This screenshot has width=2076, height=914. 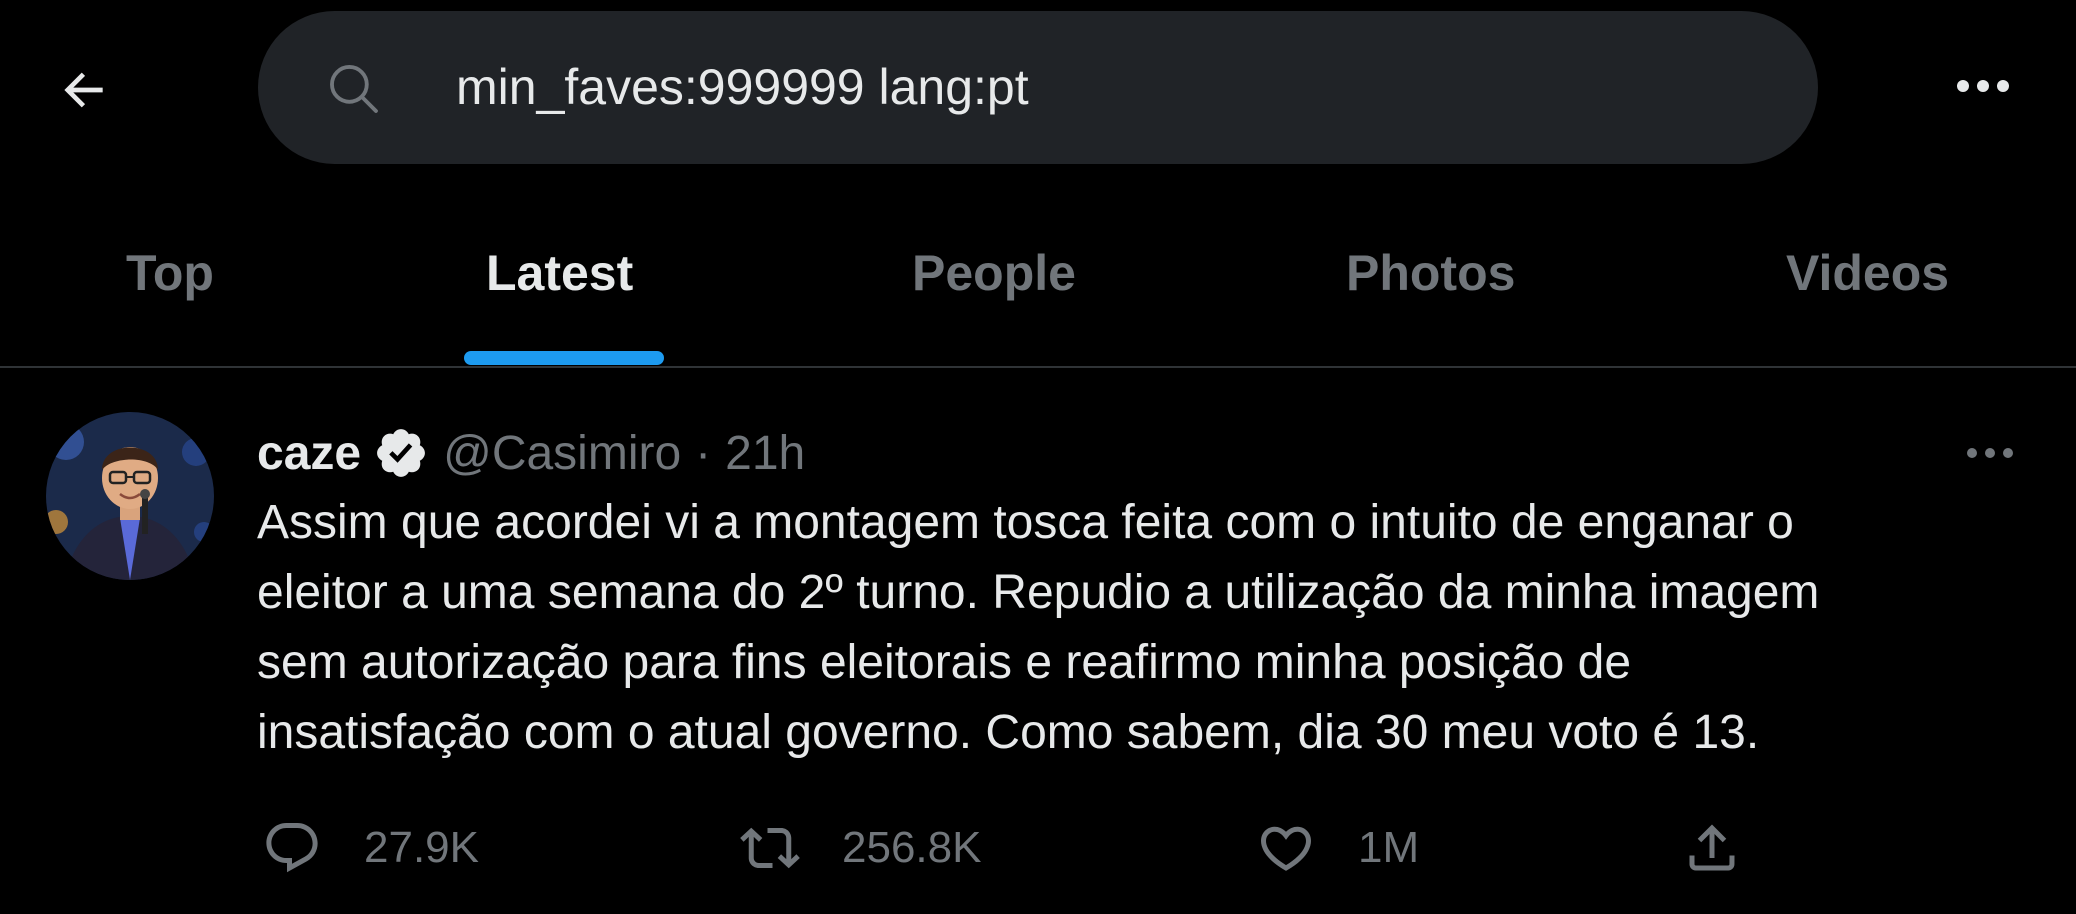 I want to click on share-button, so click(x=1712, y=848).